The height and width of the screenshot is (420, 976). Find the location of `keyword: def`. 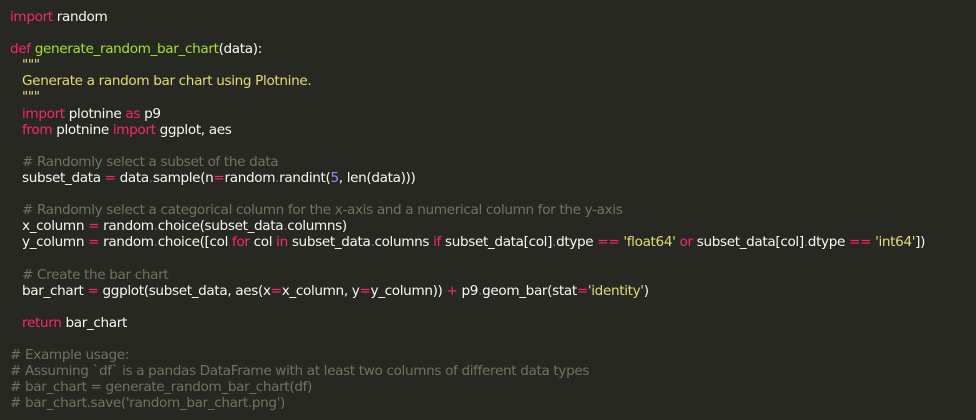

keyword: def is located at coordinates (20, 49).